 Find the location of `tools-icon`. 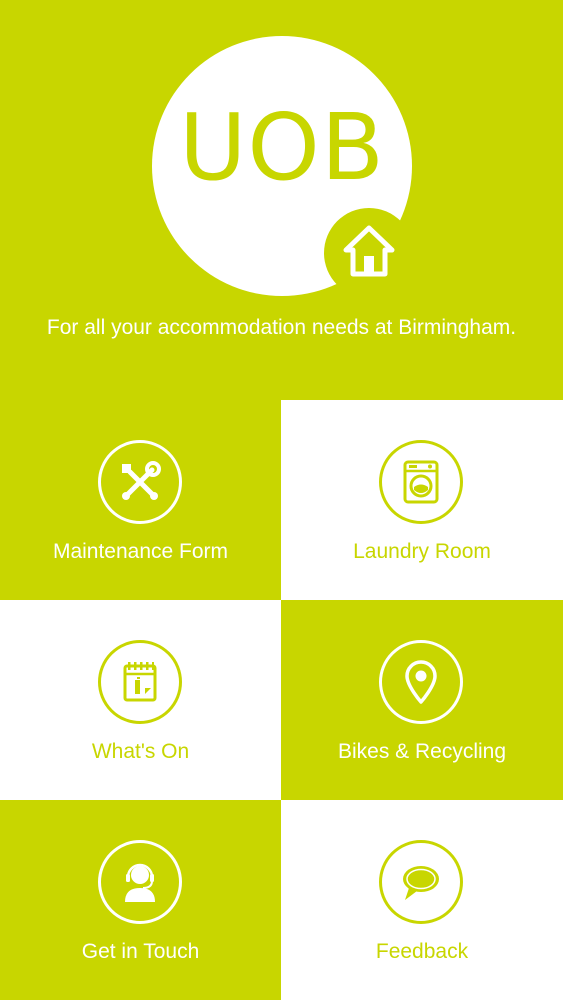

tools-icon is located at coordinates (141, 480).